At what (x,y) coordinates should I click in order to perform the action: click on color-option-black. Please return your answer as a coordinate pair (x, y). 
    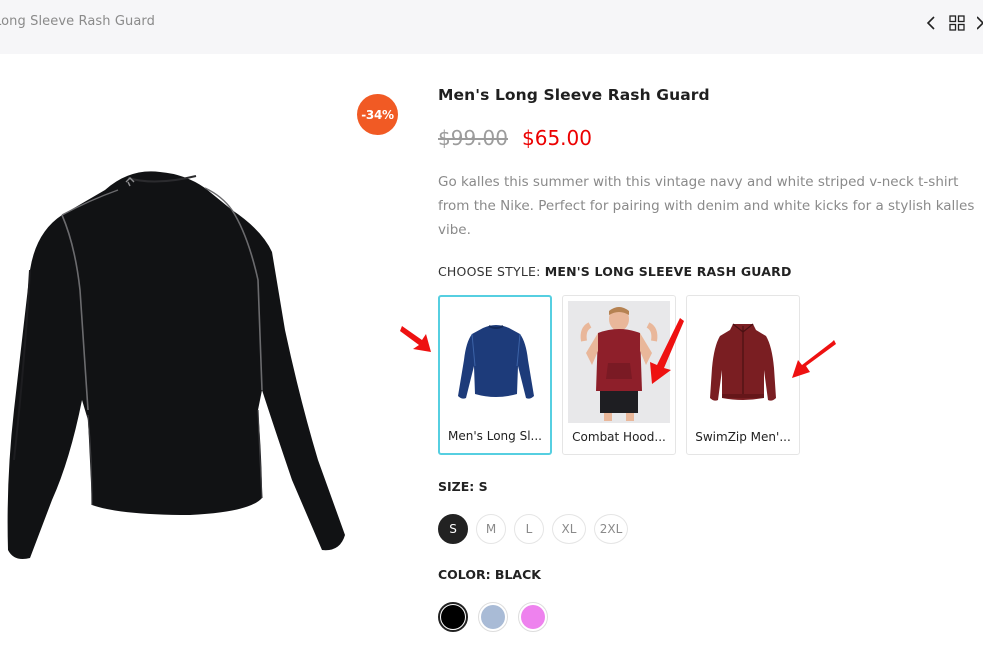
    Looking at the image, I should click on (453, 617).